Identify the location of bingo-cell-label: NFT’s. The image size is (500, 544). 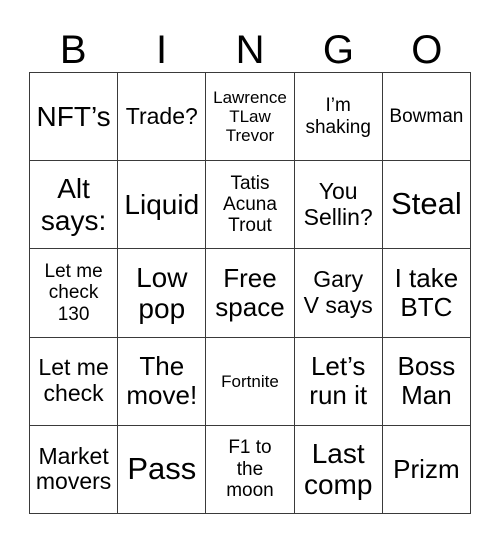
(73, 116).